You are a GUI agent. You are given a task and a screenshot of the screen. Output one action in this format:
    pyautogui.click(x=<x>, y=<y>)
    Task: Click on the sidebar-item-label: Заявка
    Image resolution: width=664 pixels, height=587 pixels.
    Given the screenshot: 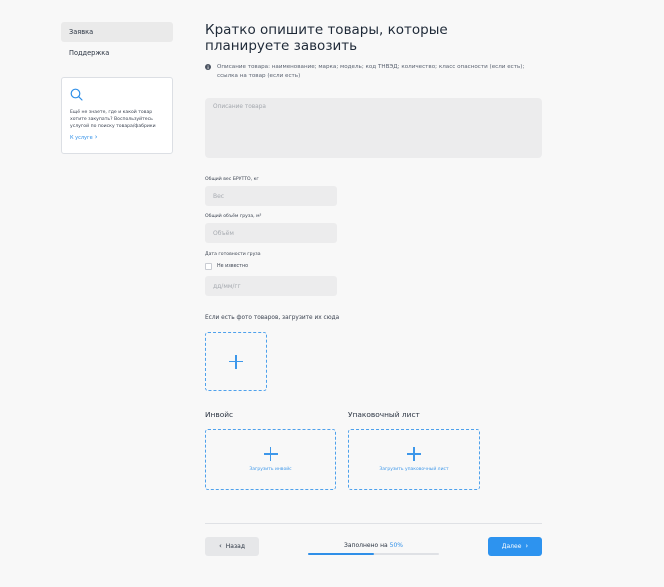 What is the action you would take?
    pyautogui.click(x=81, y=32)
    